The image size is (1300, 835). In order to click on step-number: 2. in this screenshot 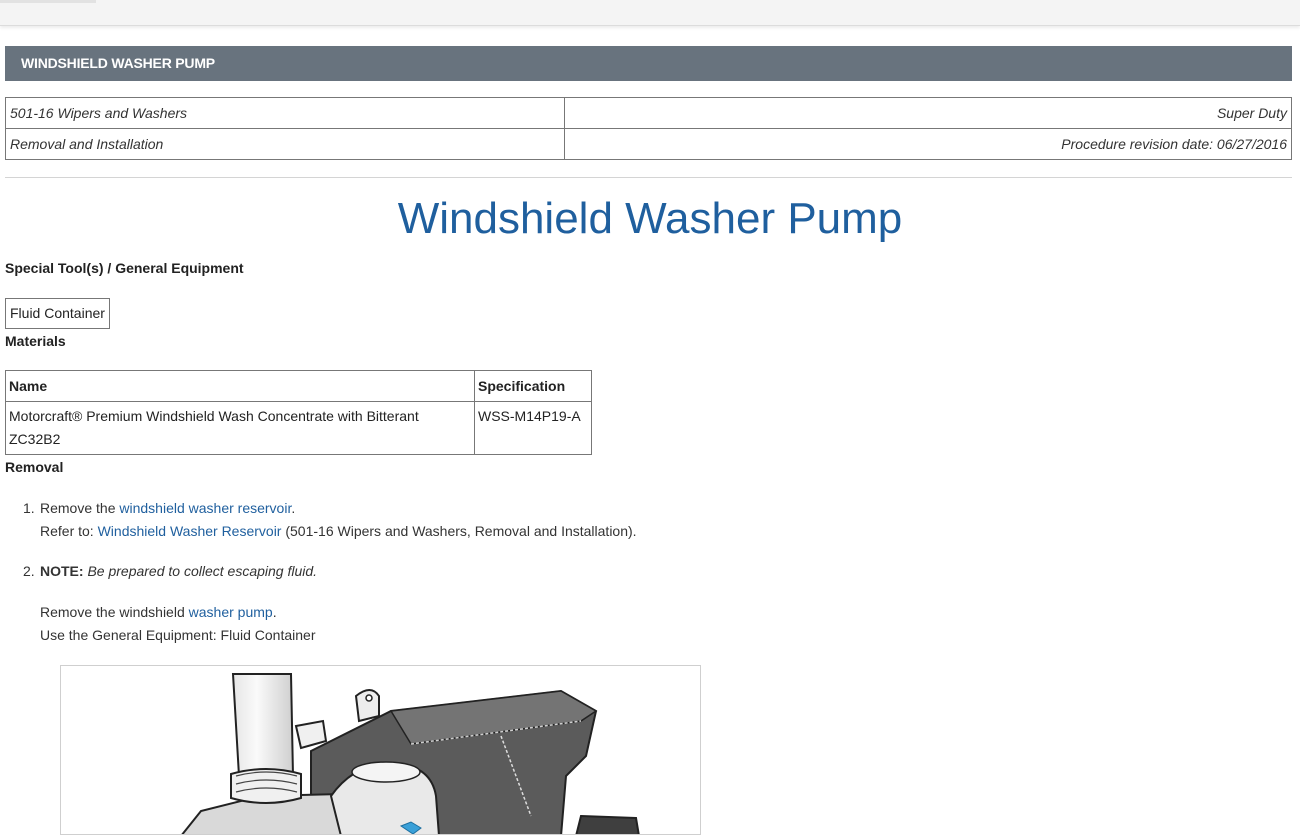, I will do `click(29, 571)`.